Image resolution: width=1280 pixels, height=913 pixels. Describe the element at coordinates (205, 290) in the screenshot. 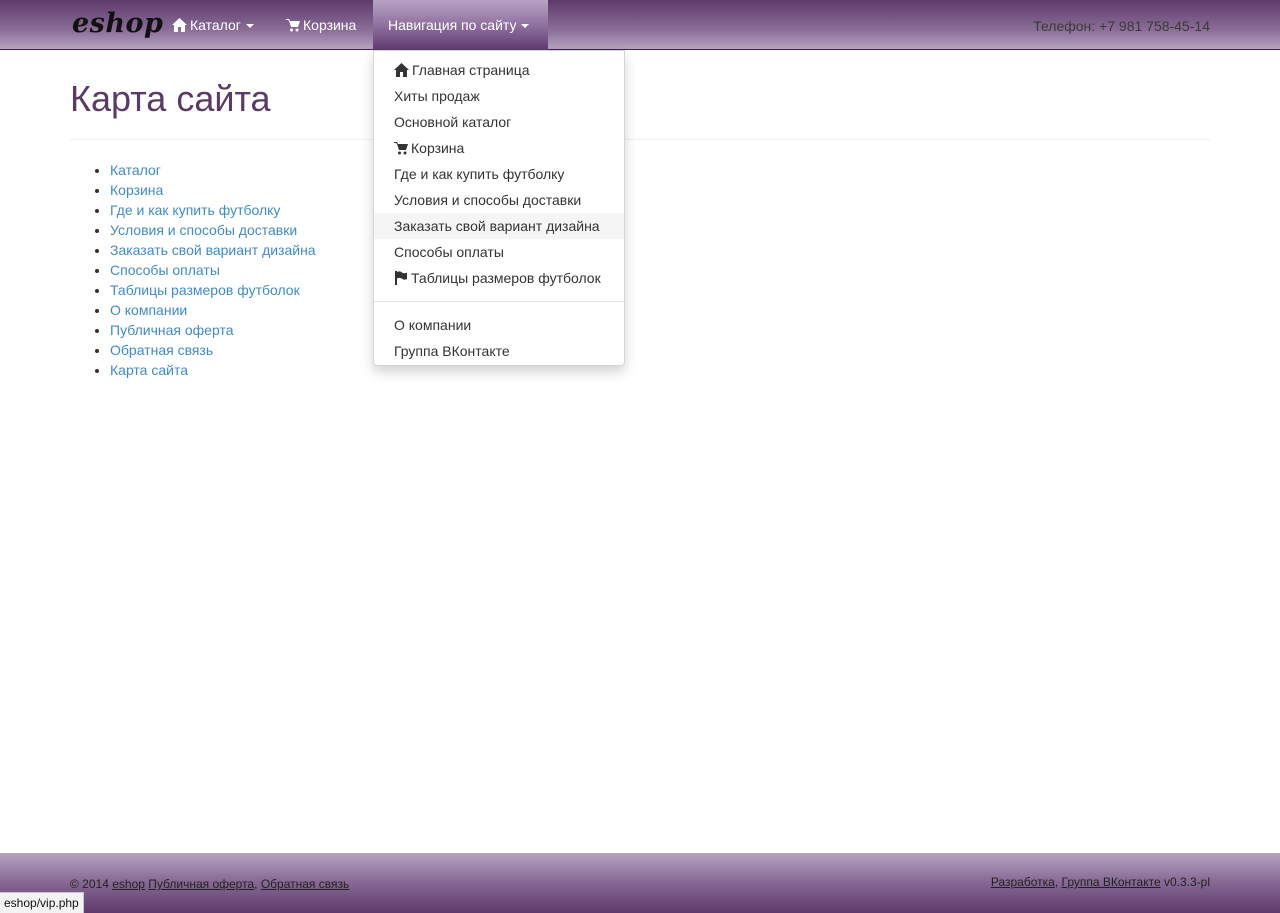

I see `sitemap-link-size-tables: Таблицы размеров футболок` at that location.